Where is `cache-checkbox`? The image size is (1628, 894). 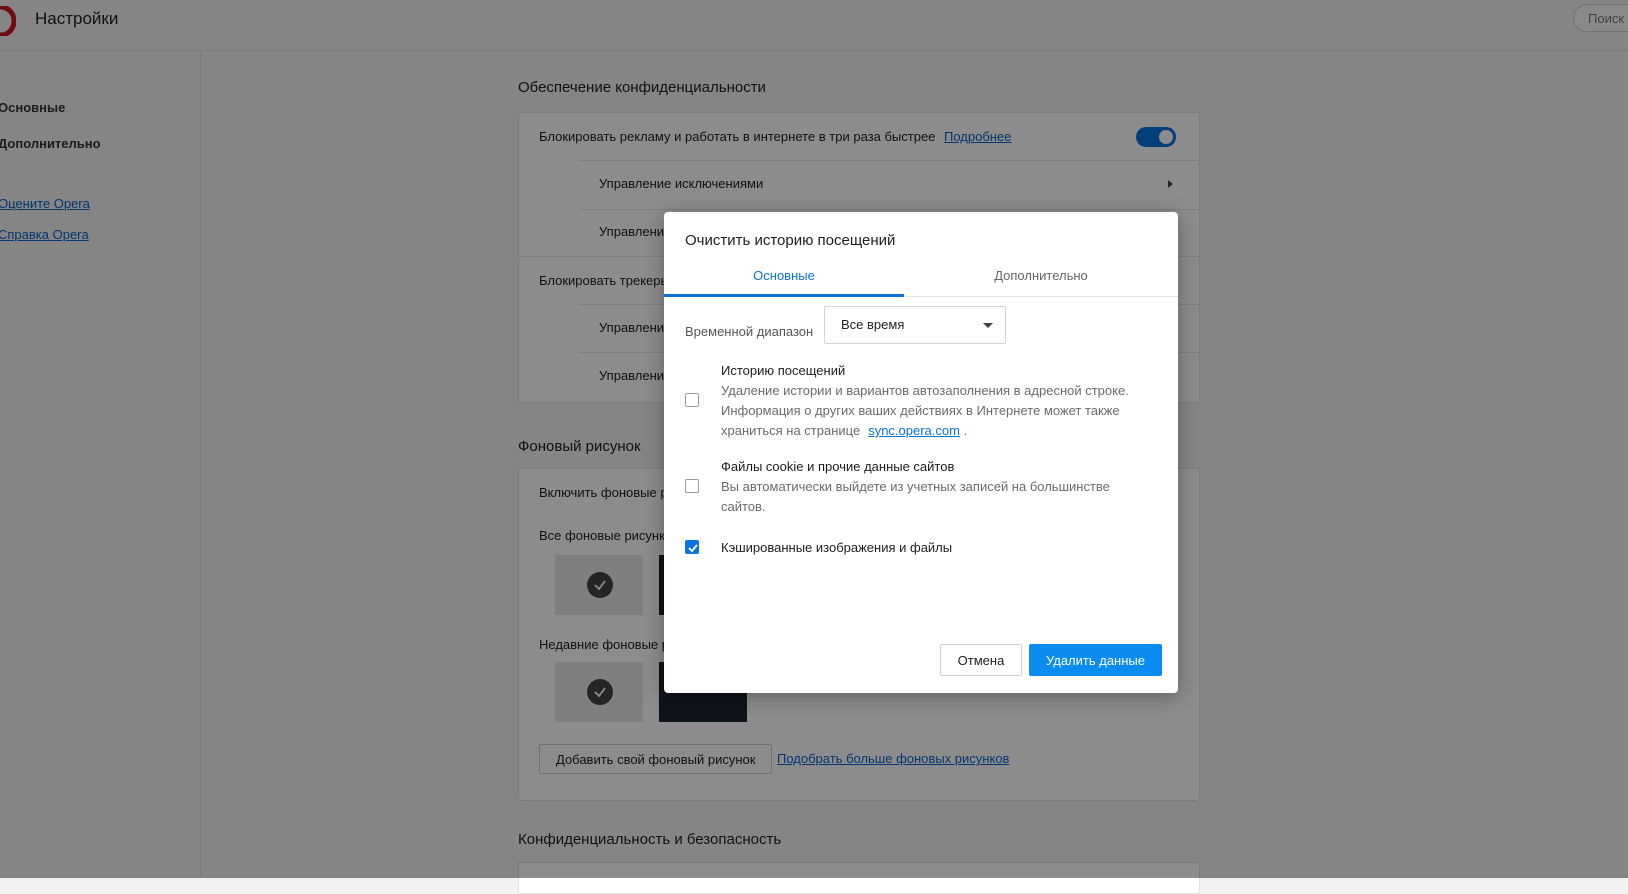 cache-checkbox is located at coordinates (692, 547).